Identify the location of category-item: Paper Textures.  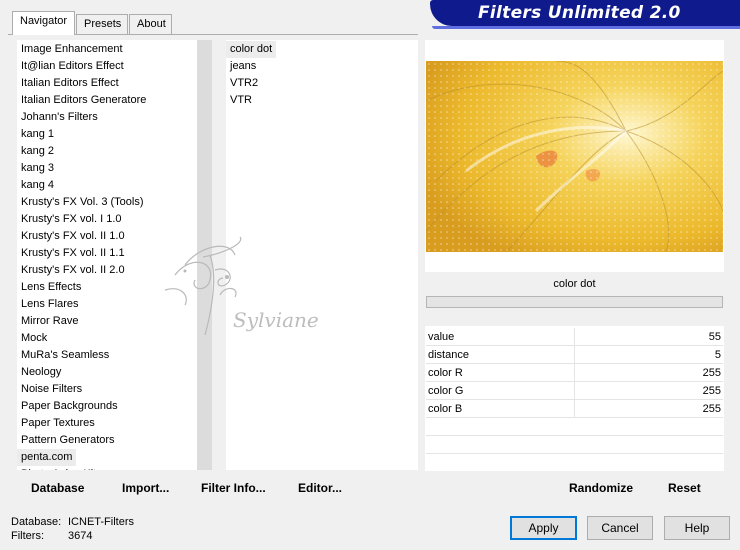
(114, 423).